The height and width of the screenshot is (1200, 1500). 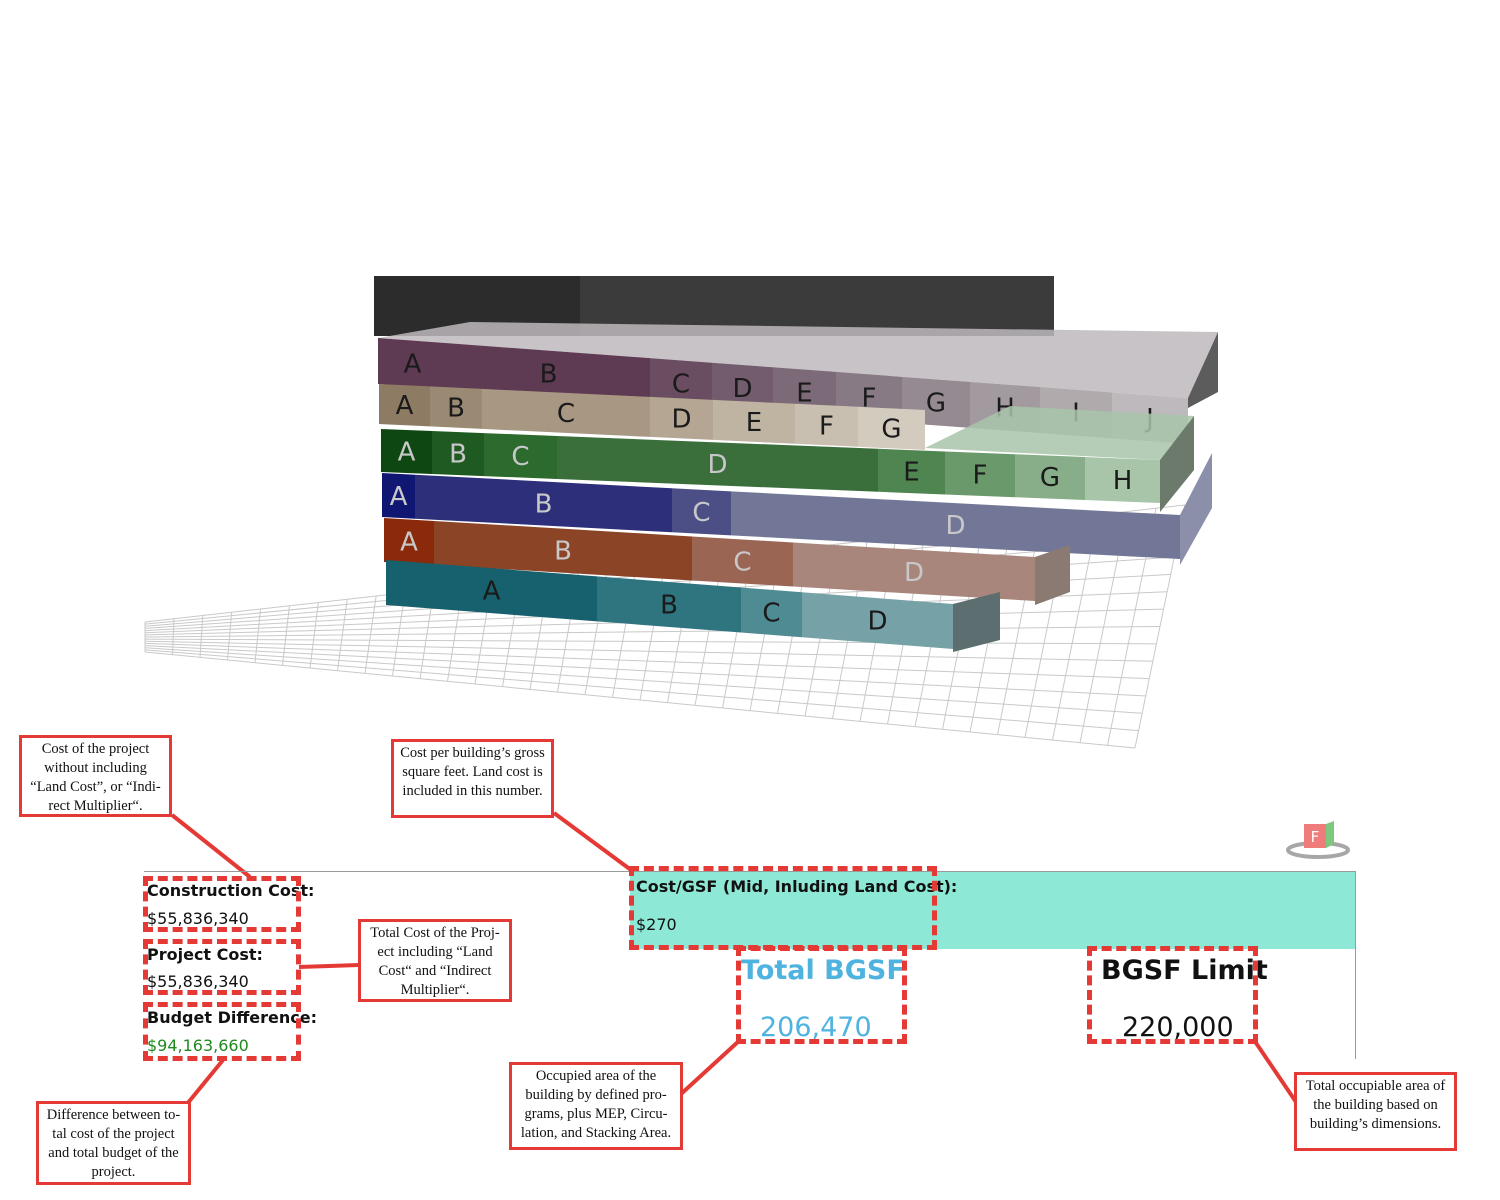 What do you see at coordinates (222, 967) in the screenshot?
I see `project-cost-highlight` at bounding box center [222, 967].